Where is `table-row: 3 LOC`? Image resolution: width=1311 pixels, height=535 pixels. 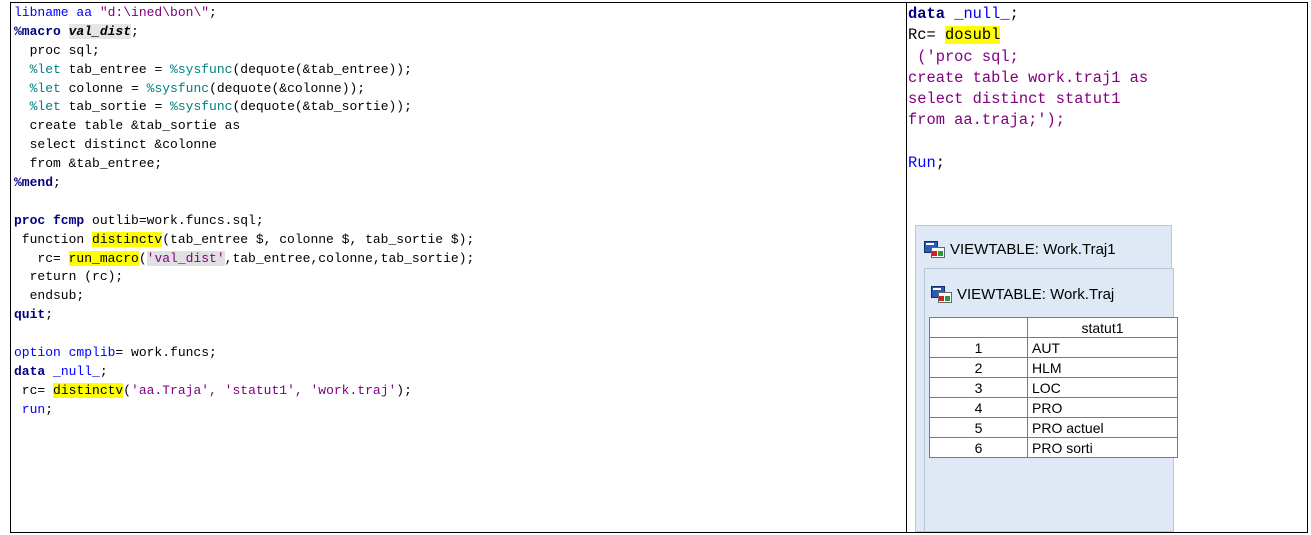
table-row: 3 LOC is located at coordinates (1053, 387).